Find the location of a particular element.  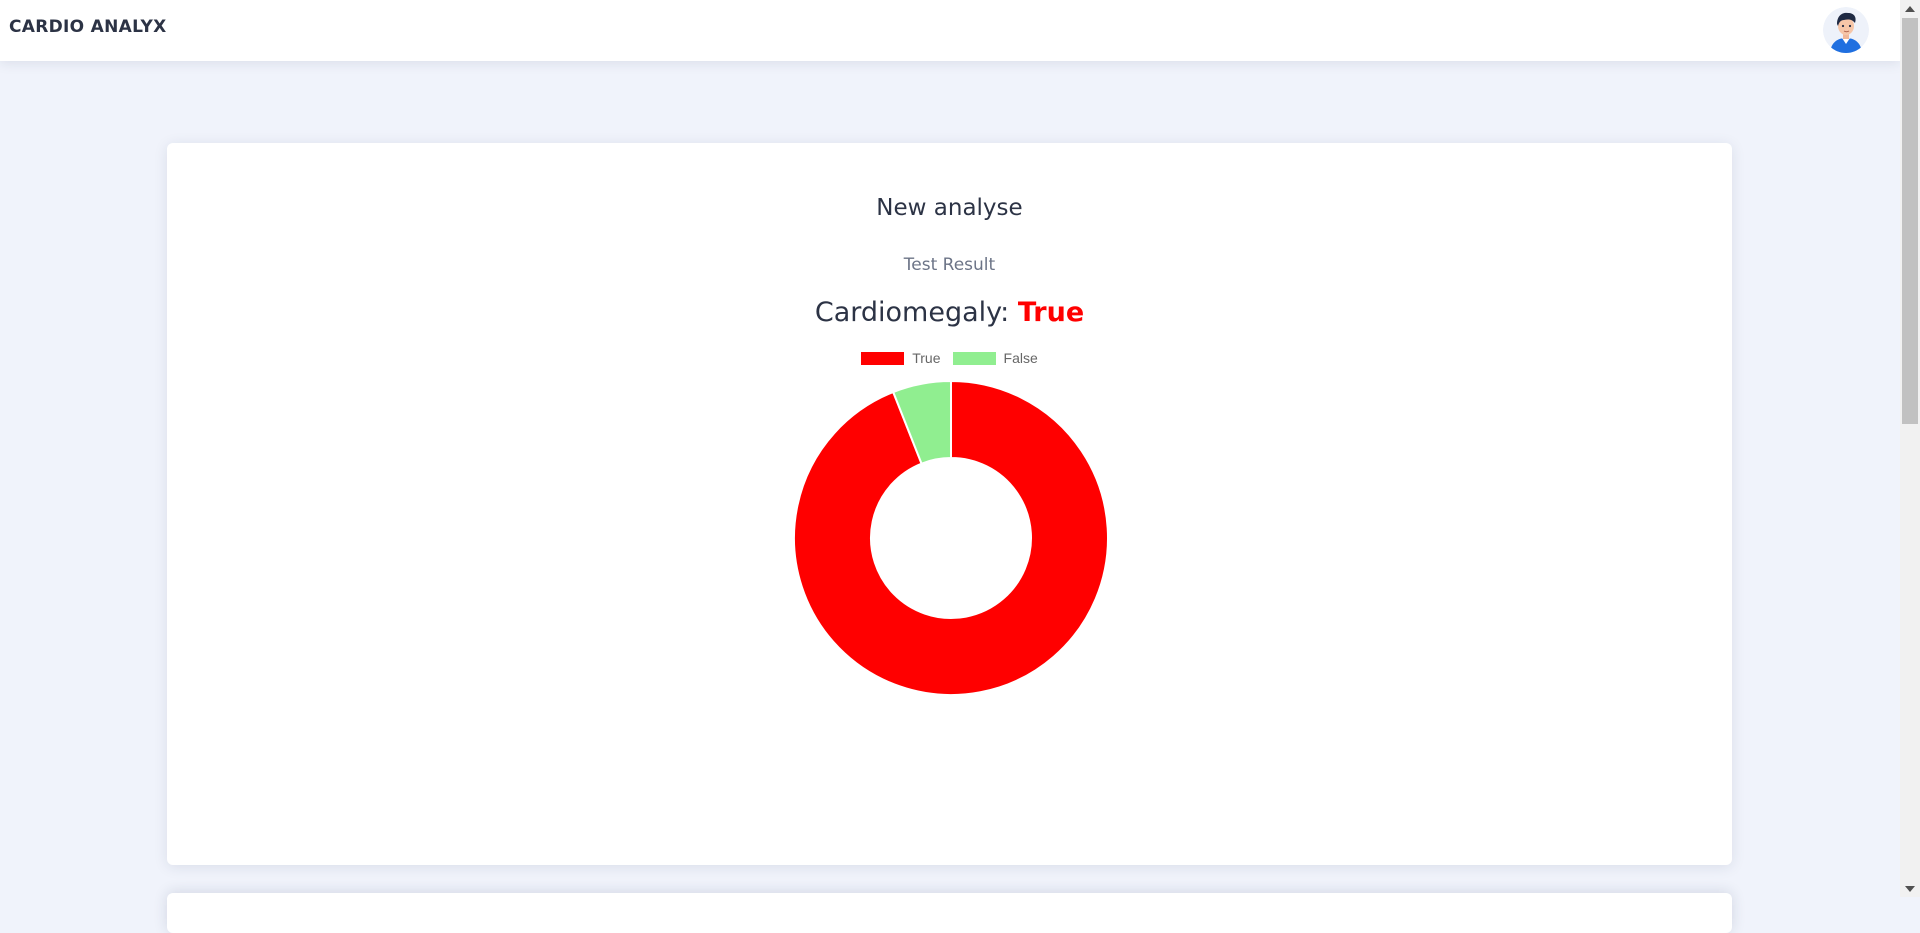

result-value: True is located at coordinates (1051, 312).